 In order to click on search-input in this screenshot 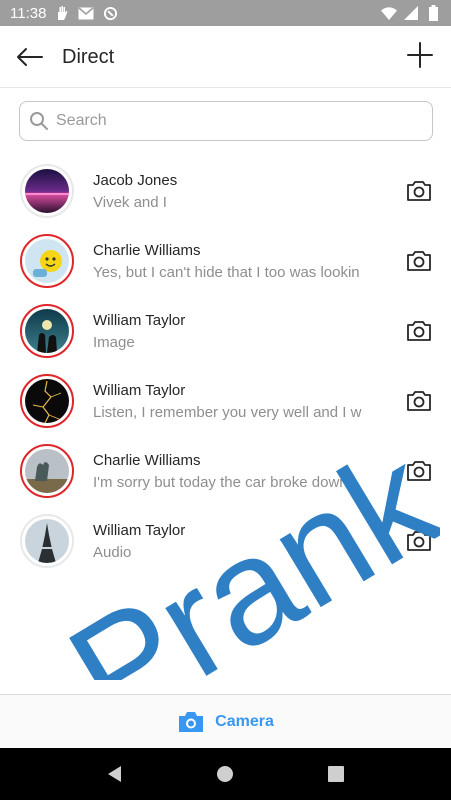, I will do `click(236, 121)`.